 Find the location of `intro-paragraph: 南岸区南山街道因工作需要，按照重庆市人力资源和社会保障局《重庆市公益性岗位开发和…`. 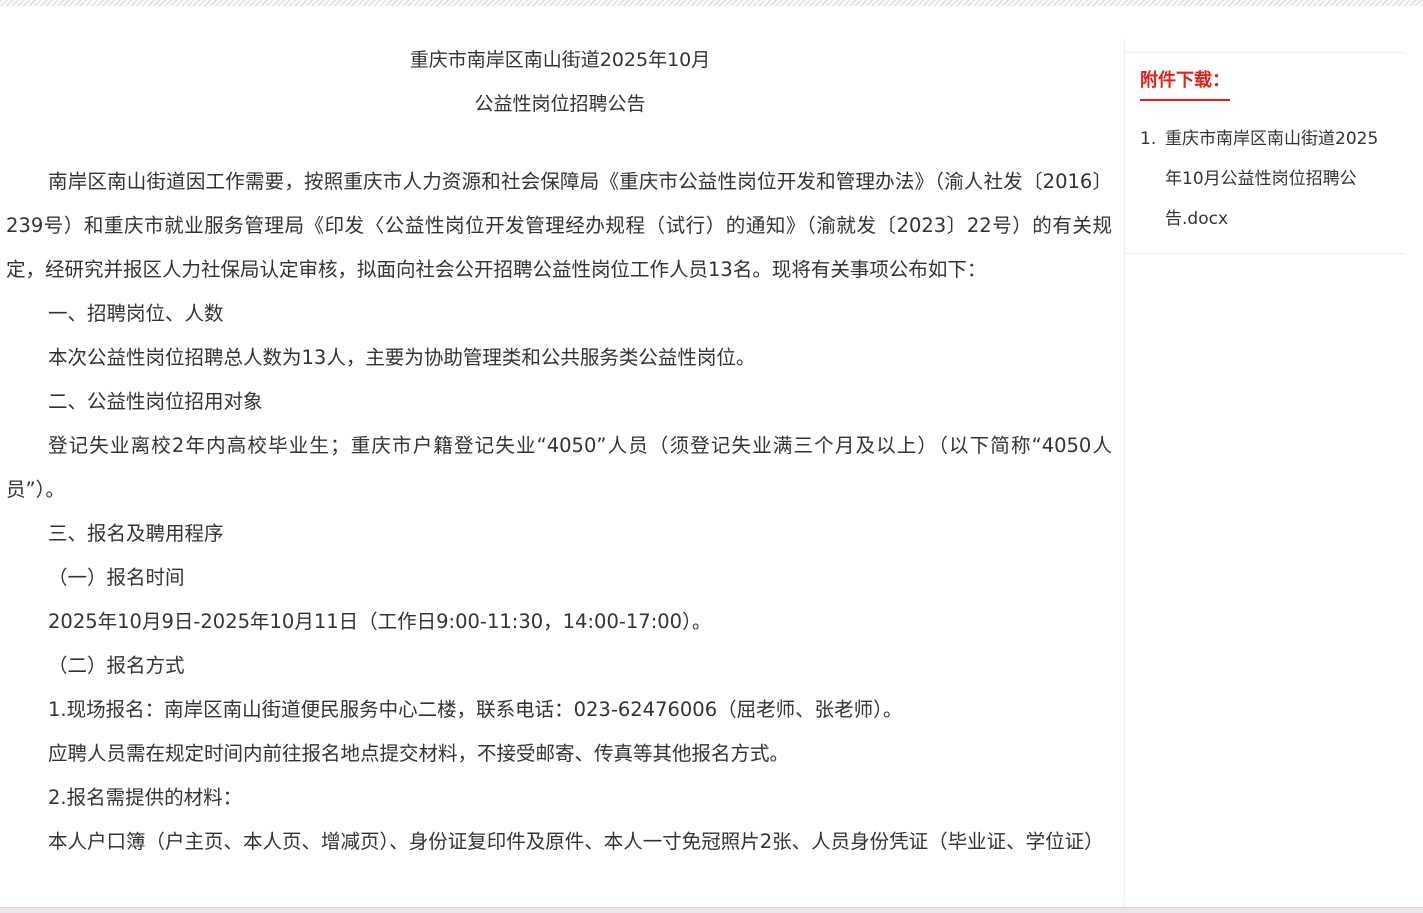

intro-paragraph: 南岸区南山街道因工作需要，按照重庆市人力资源和社会保障局《重庆市公益性岗位开发和… is located at coordinates (559, 225).